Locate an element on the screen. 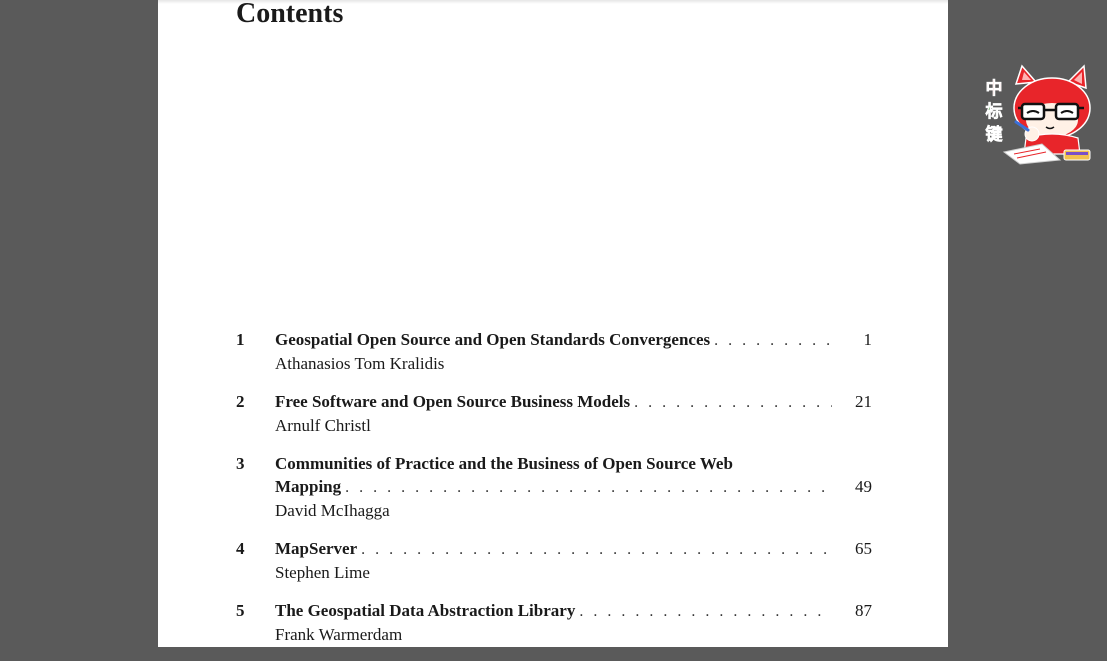  chapter-number: 1 is located at coordinates (240, 339).